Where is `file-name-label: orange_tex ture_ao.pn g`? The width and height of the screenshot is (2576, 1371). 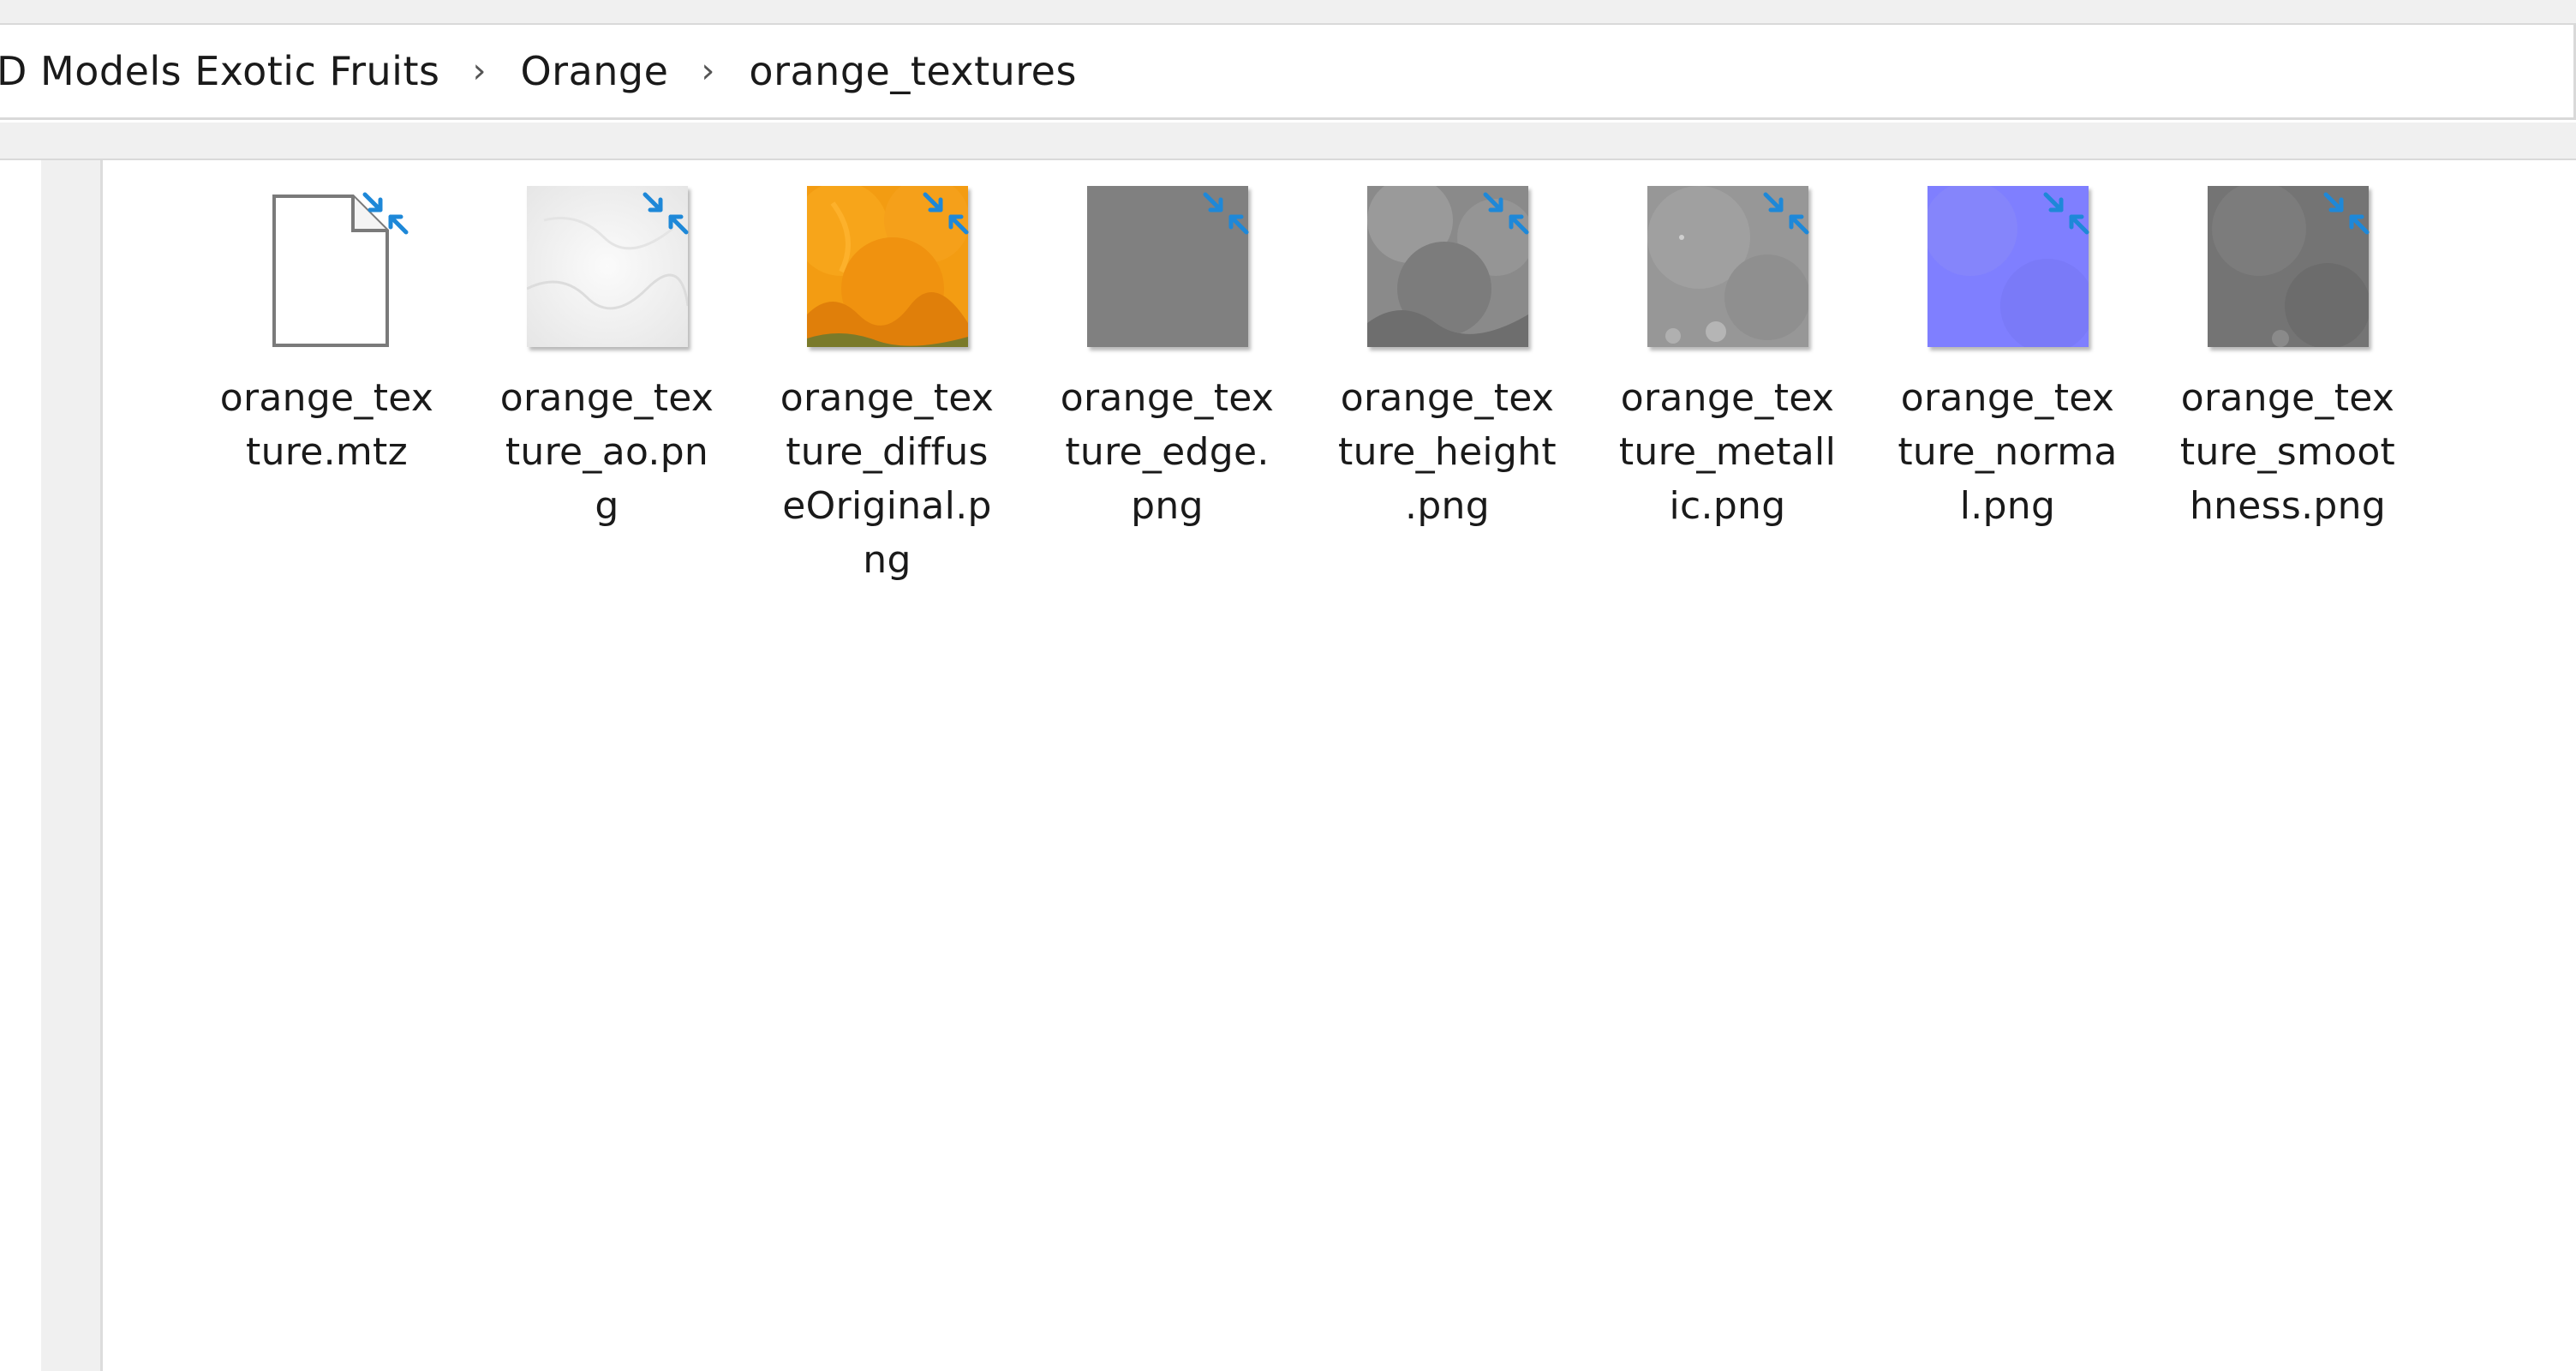
file-name-label: orange_tex ture_ao.pn g is located at coordinates (608, 452).